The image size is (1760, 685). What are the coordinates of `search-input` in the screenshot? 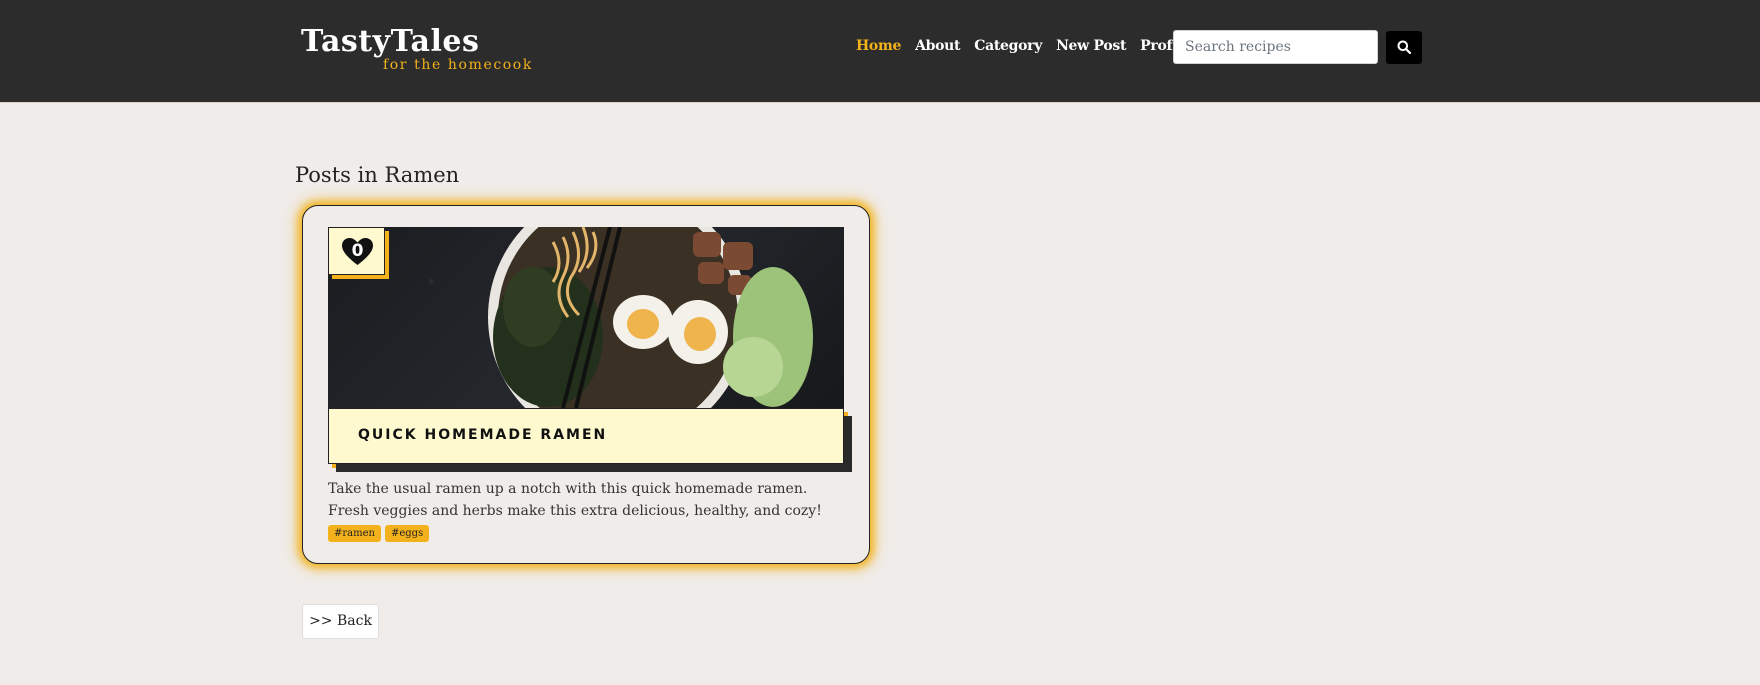 It's located at (1275, 47).